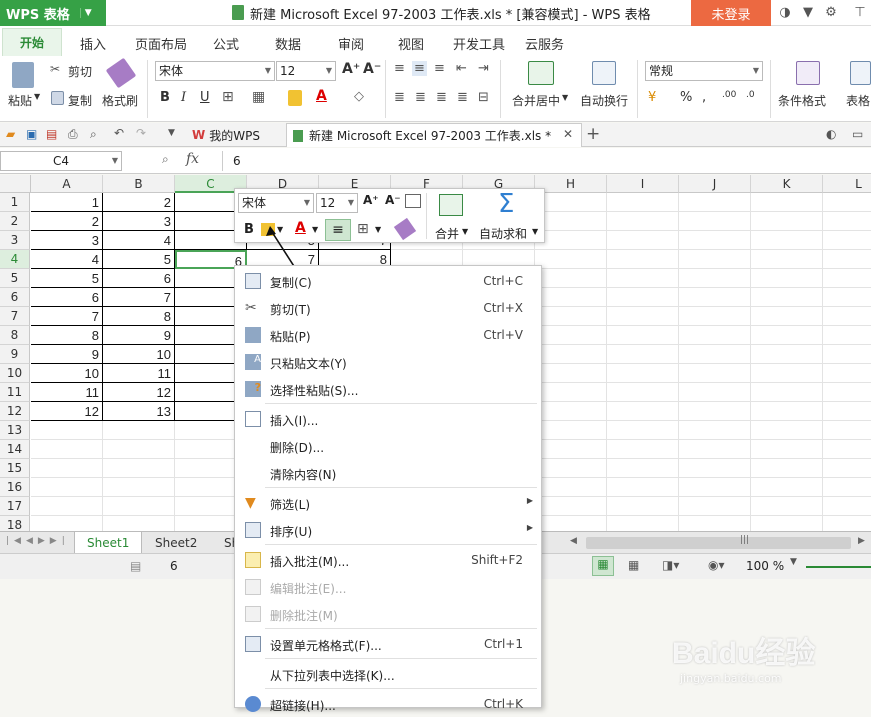 The width and height of the screenshot is (871, 717). Describe the element at coordinates (55, 69) in the screenshot. I see `scissors-icon: ✂` at that location.